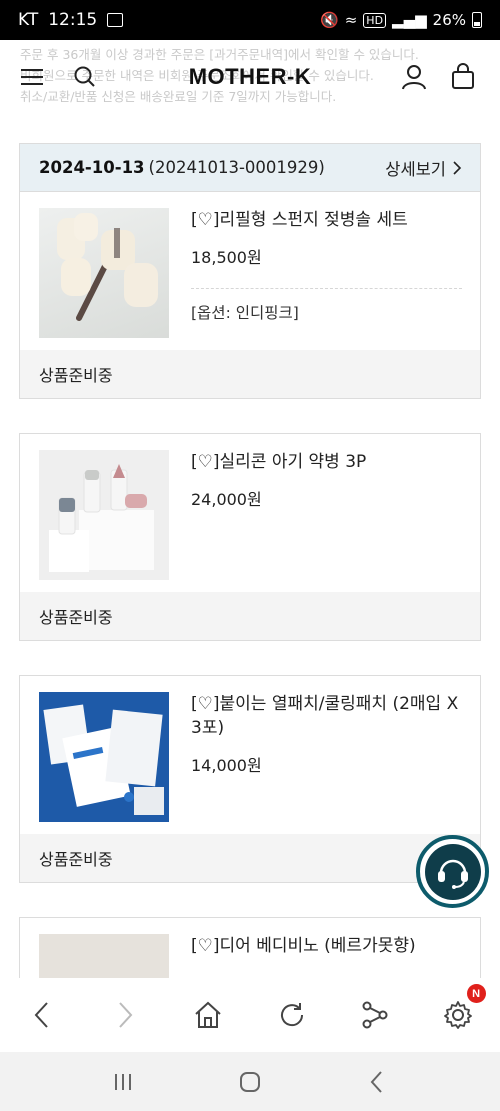  I want to click on mute-icon: 🔇, so click(329, 20).